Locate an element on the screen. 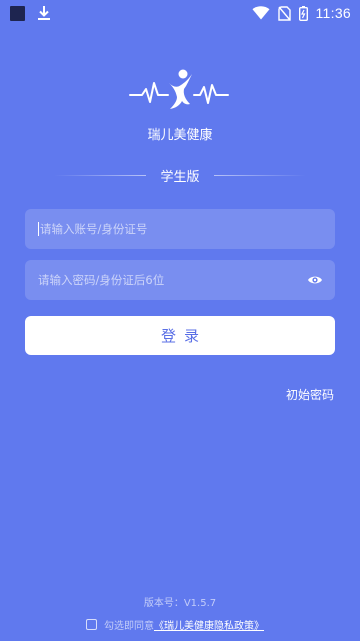  brand-name: 瑞儿美健康 is located at coordinates (180, 135).